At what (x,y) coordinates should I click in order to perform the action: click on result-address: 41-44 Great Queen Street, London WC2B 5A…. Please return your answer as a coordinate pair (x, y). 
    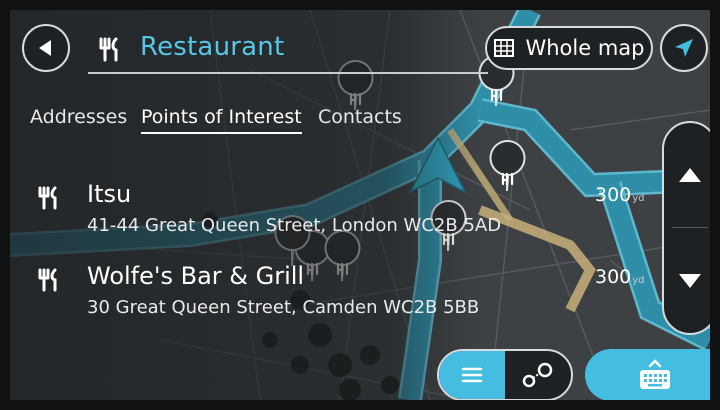
    Looking at the image, I should click on (294, 225).